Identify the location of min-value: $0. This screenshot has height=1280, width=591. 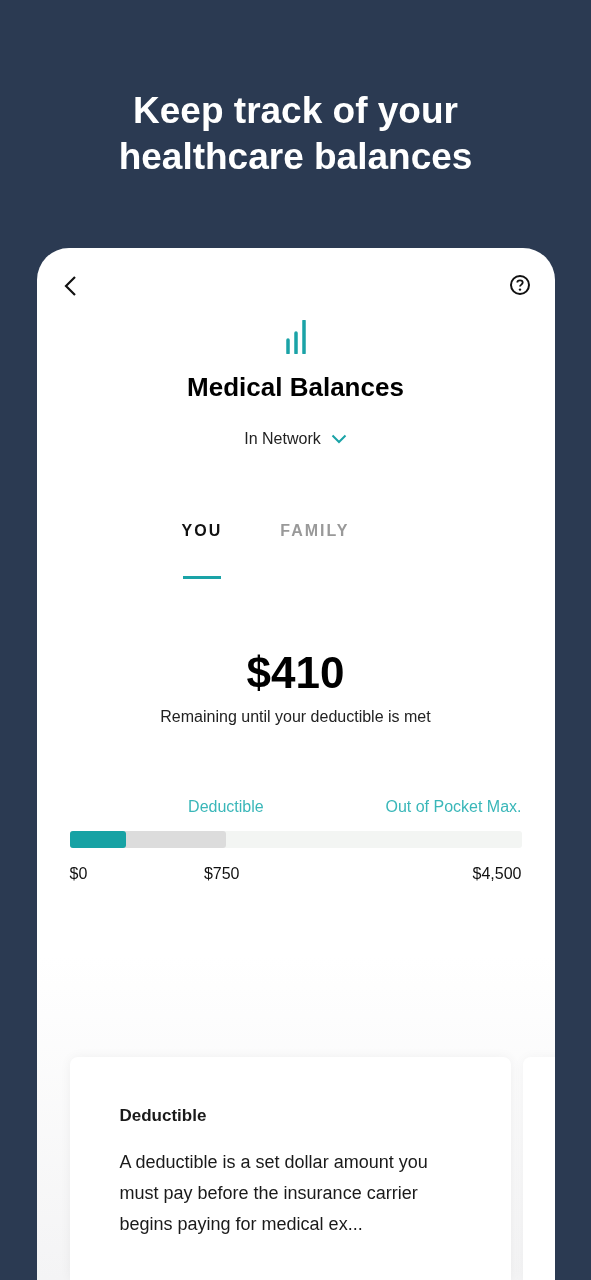
(78, 874).